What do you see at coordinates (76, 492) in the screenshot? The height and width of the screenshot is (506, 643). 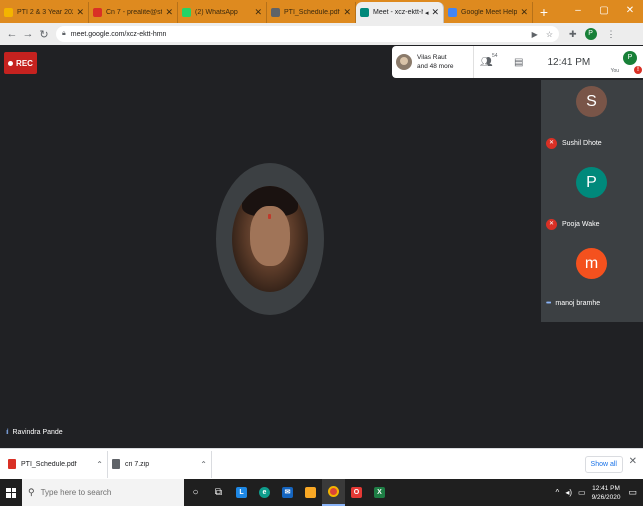 I see `search-placeholder: Type here to search` at bounding box center [76, 492].